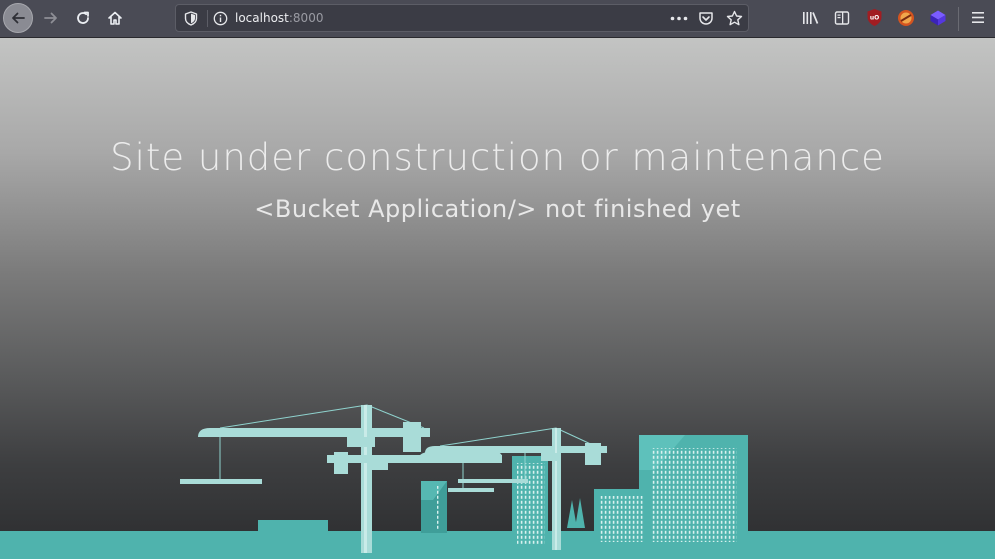  I want to click on back-button, so click(18, 18).